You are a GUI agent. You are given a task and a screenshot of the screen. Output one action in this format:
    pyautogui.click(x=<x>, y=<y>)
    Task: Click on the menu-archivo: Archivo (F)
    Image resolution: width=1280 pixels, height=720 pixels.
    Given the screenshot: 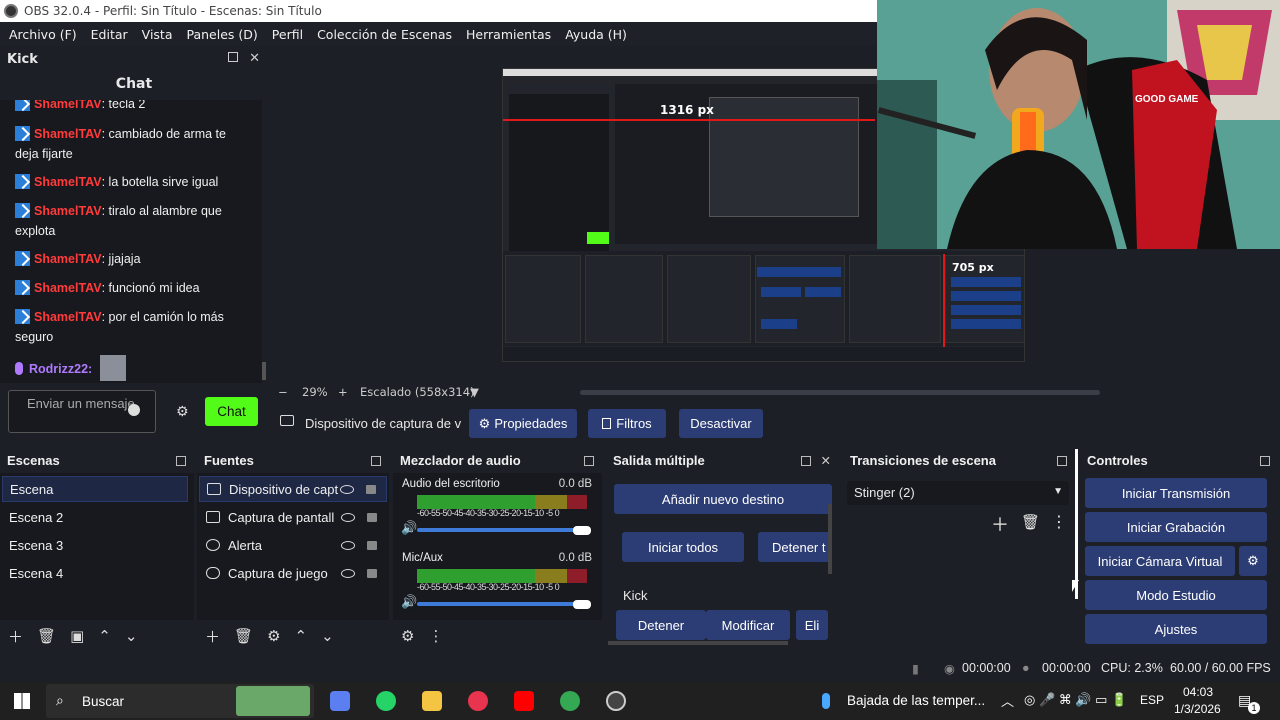 What is the action you would take?
    pyautogui.click(x=43, y=34)
    